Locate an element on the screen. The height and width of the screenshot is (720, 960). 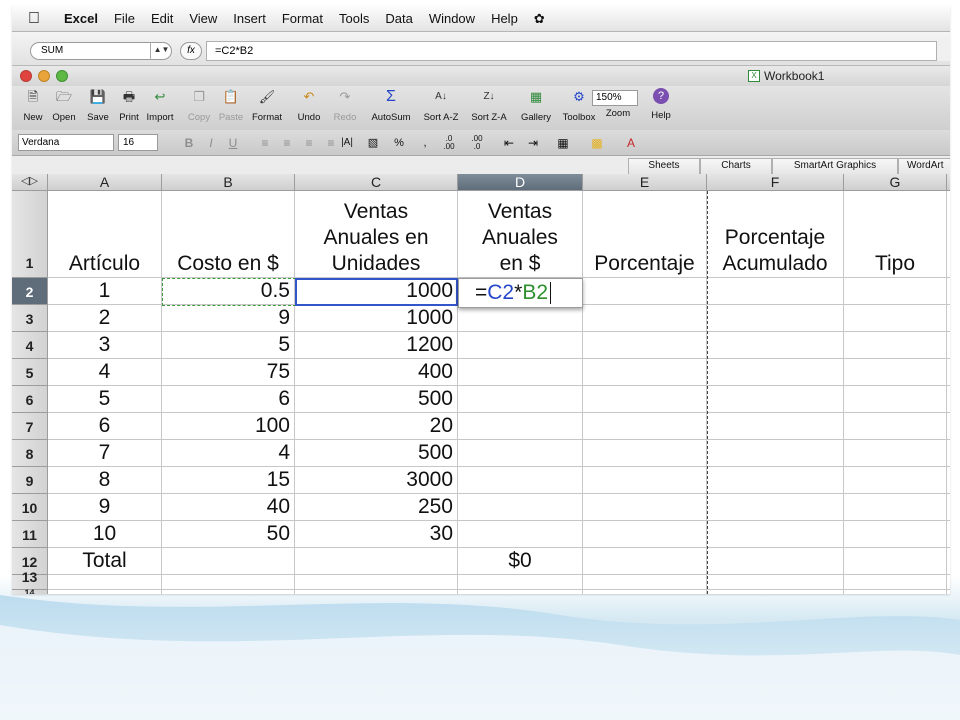
cell-d11 is located at coordinates (520, 534).